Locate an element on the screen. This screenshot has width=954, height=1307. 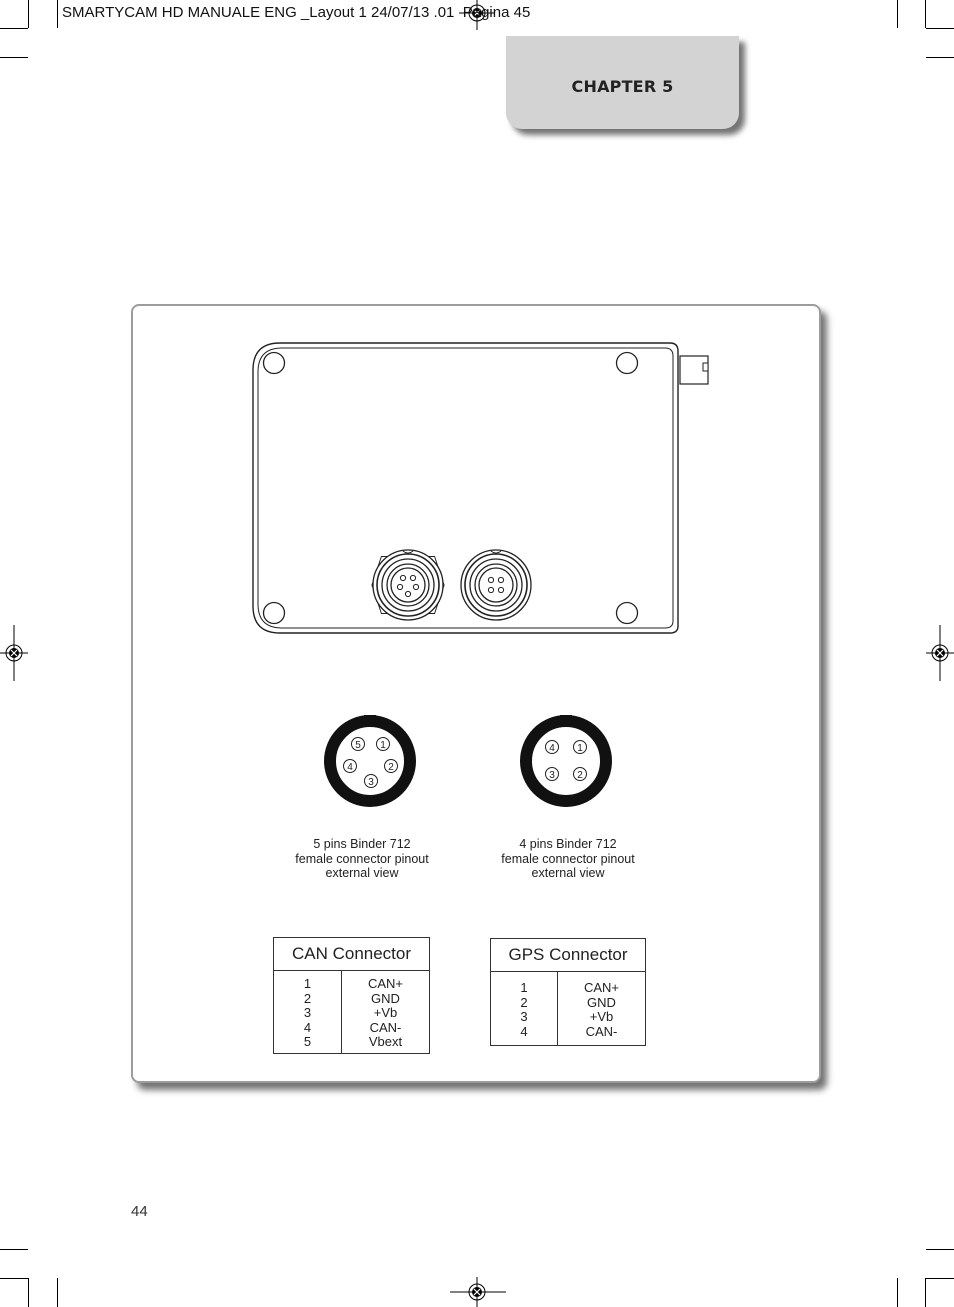
svg-text: 5 is located at coordinates (358, 745).